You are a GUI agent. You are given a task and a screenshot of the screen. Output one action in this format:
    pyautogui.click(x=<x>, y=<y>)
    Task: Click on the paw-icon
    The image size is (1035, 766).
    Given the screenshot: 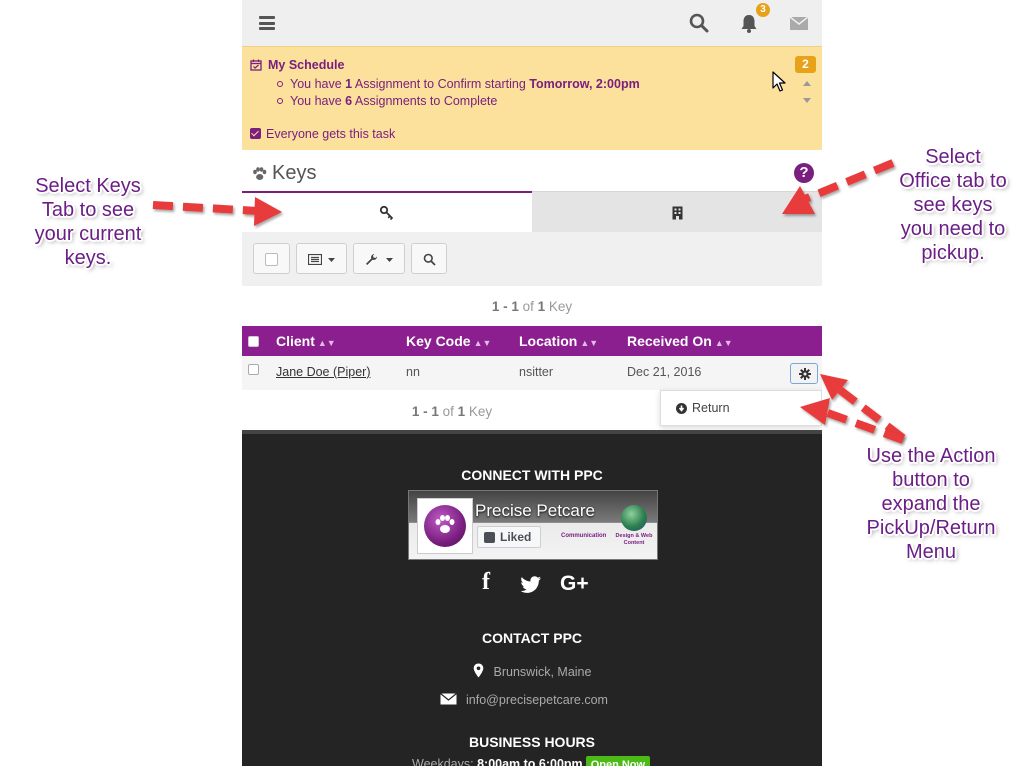 What is the action you would take?
    pyautogui.click(x=260, y=173)
    